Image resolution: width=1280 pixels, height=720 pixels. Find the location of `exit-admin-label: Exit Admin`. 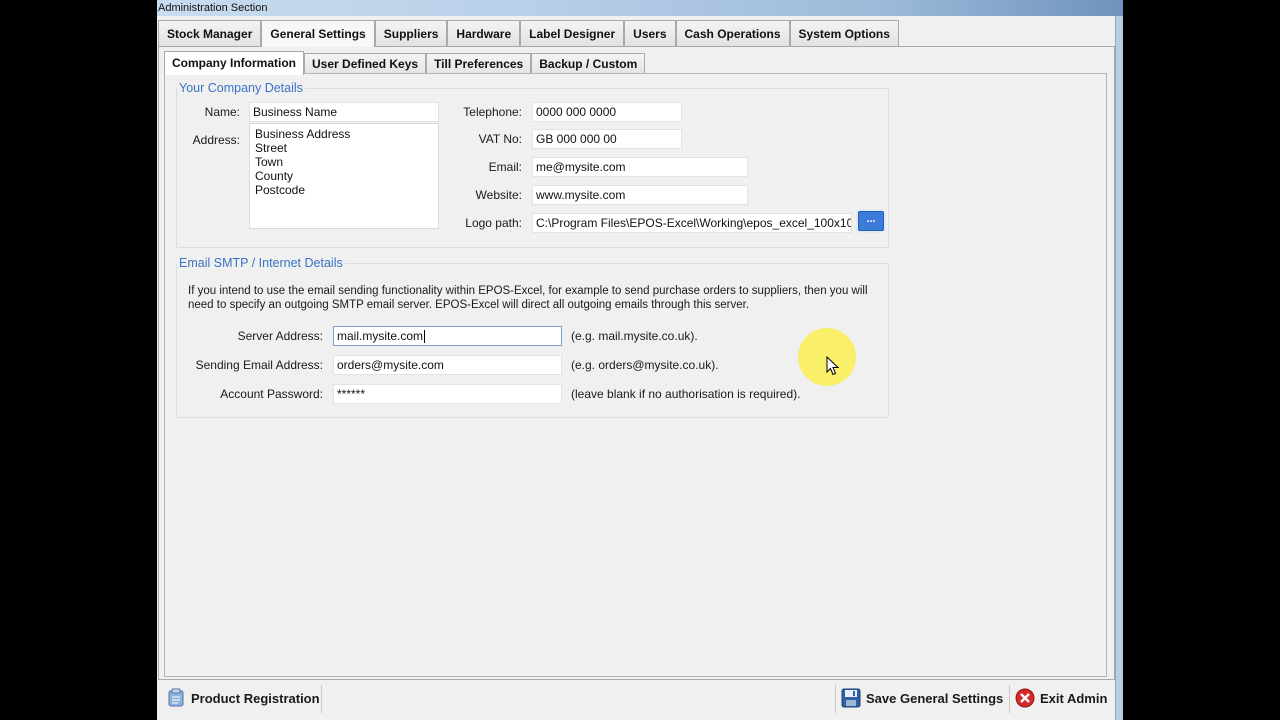

exit-admin-label: Exit Admin is located at coordinates (1074, 698).